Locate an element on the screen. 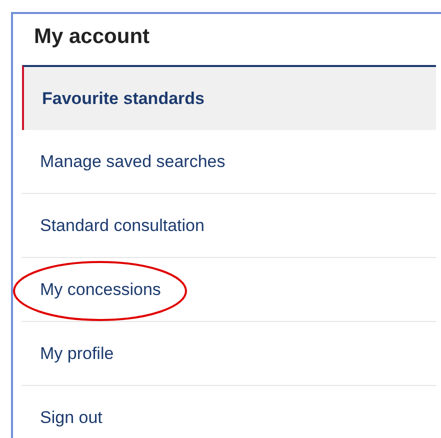  menu-item: My profile is located at coordinates (229, 354).